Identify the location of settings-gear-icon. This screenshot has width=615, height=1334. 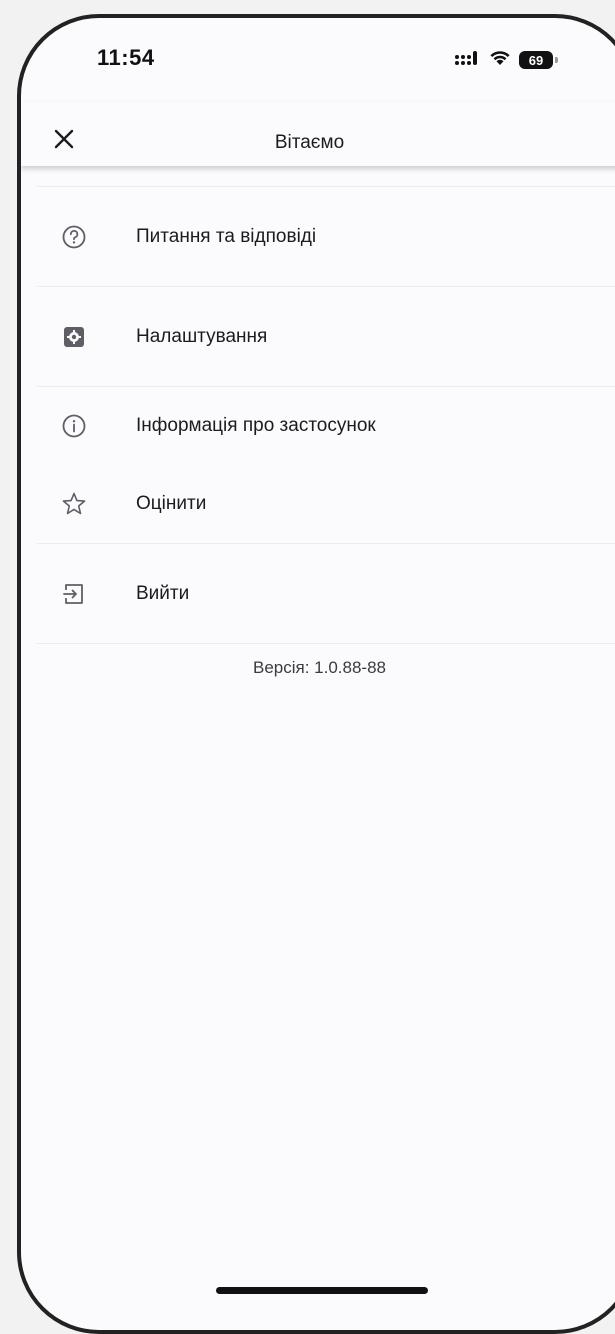
(74, 337).